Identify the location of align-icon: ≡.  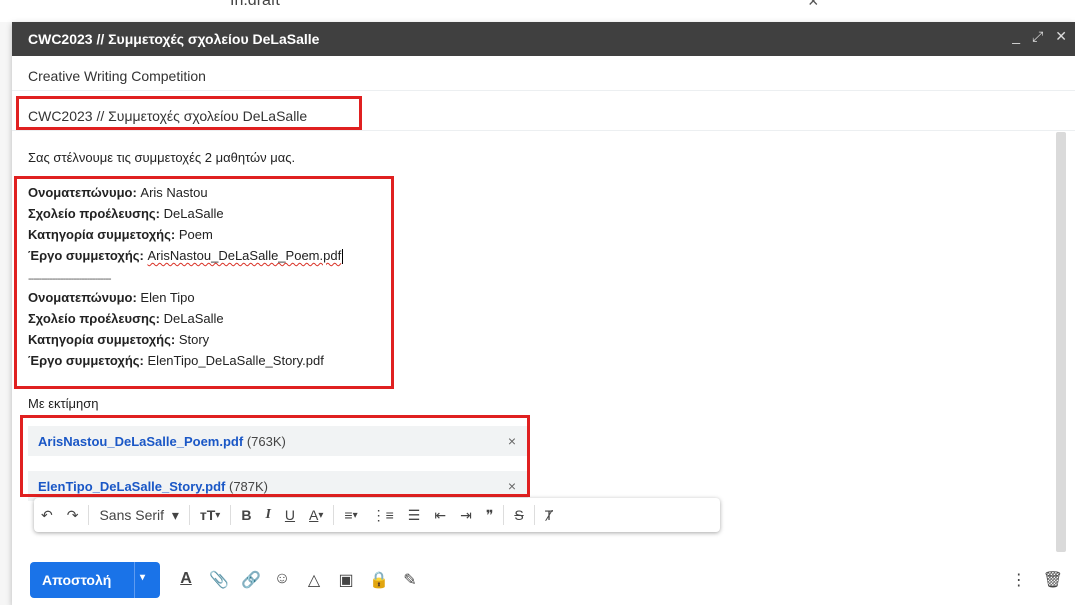
(348, 515).